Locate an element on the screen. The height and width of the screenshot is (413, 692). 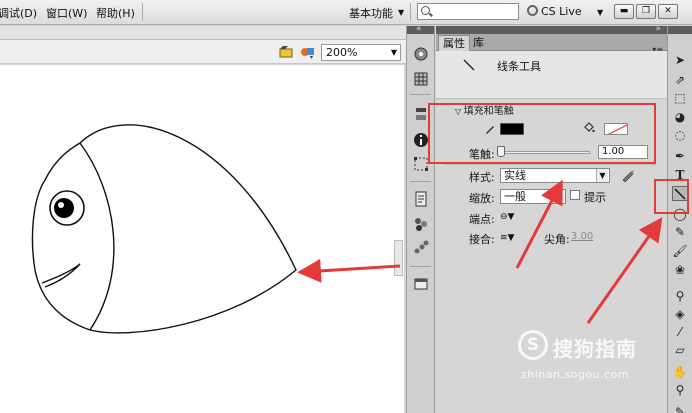
arrow-to-line-tool is located at coordinates (624, 270).